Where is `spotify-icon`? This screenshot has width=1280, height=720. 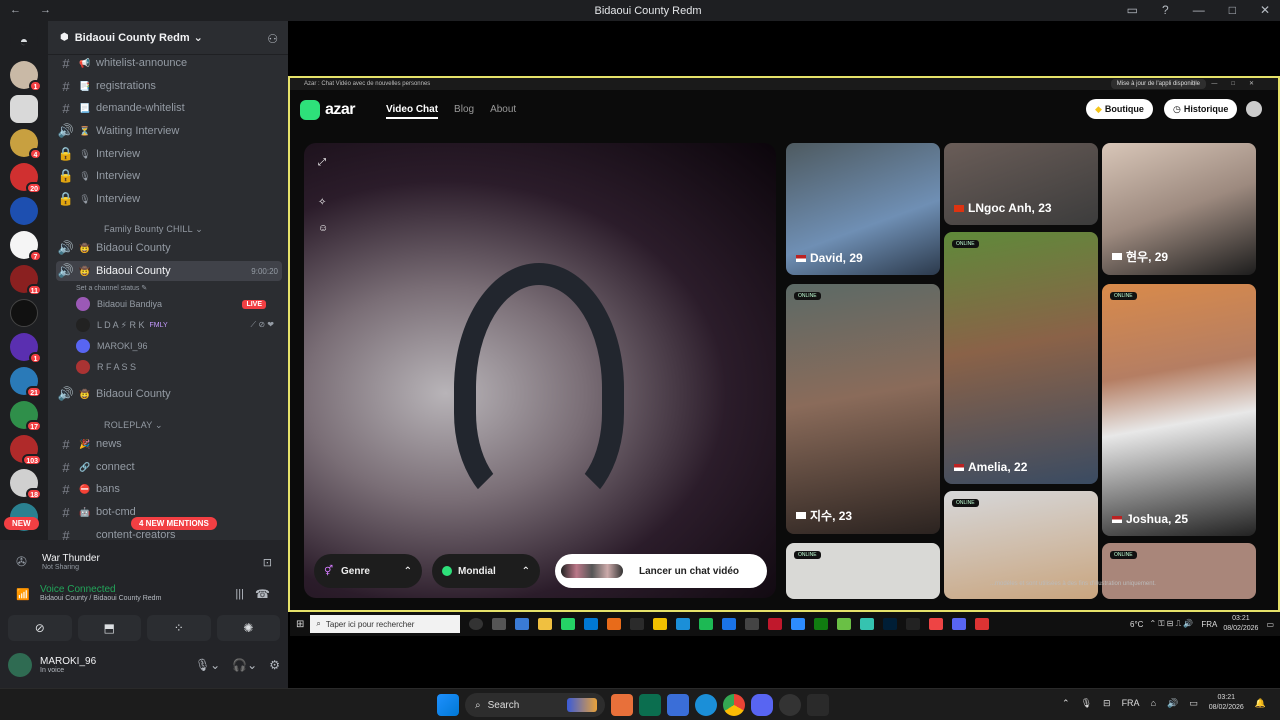
spotify-icon is located at coordinates (706, 624).